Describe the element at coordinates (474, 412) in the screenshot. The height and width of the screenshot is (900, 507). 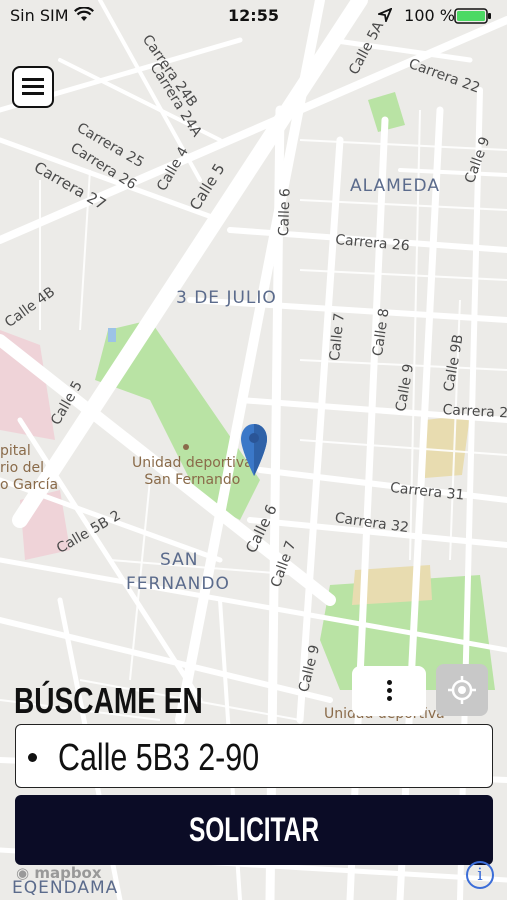
I see `street-label: Carrera 2` at that location.